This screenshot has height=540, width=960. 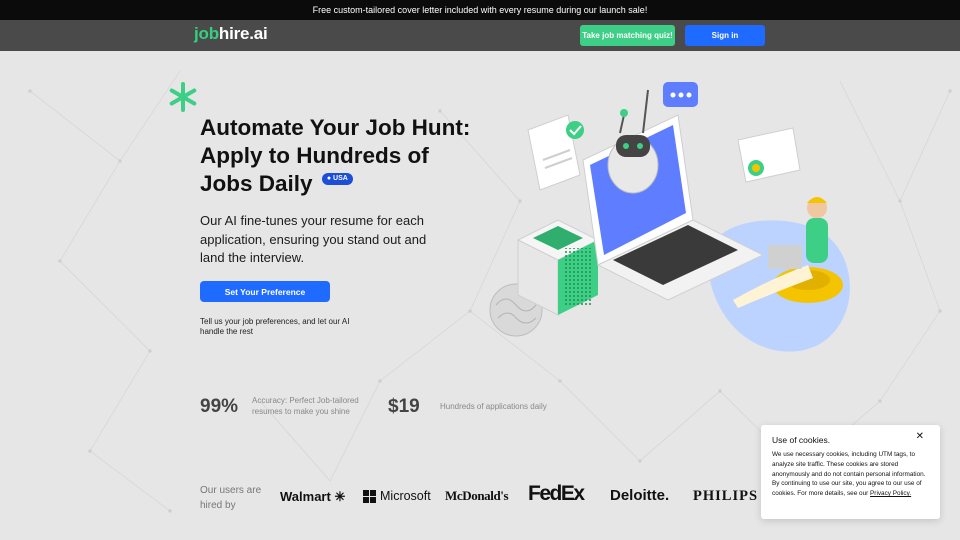 I want to click on logo-part-hire: hire.ai, so click(x=243, y=33).